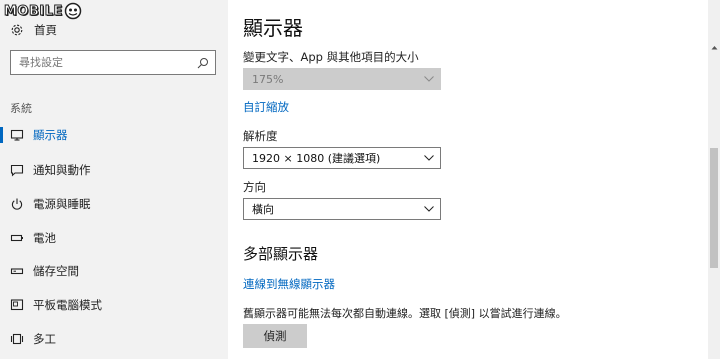 The width and height of the screenshot is (720, 359). I want to click on detect-button: 偵測, so click(275, 336).